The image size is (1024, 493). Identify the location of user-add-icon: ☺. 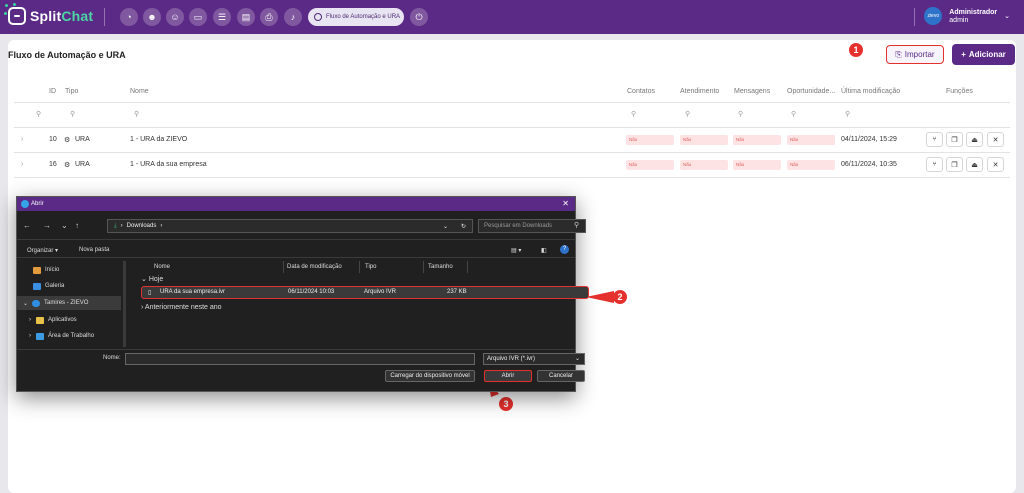
(175, 17).